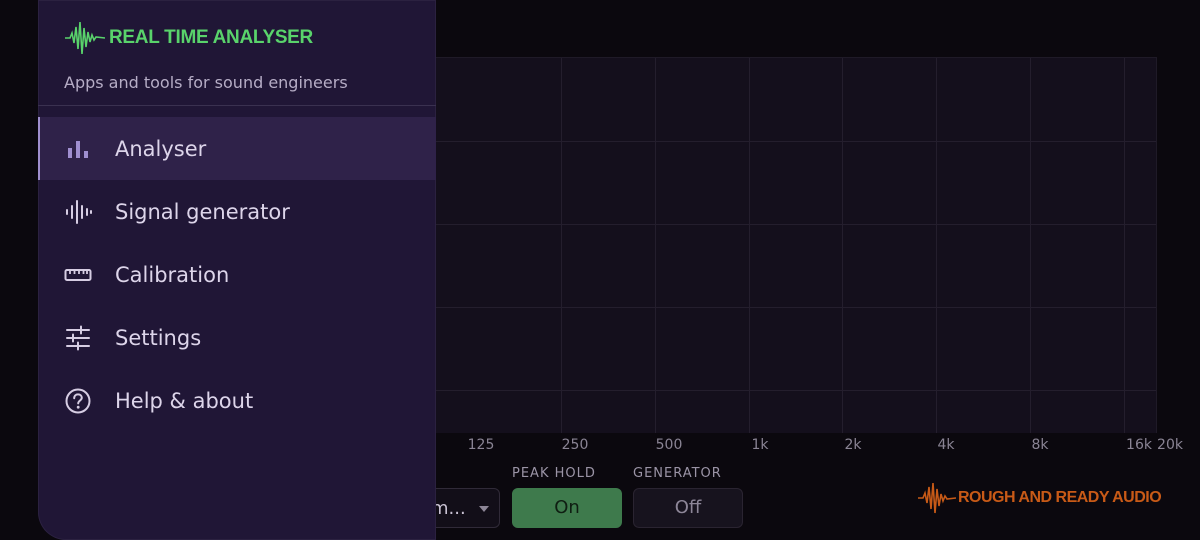 This screenshot has height=540, width=1200. What do you see at coordinates (206, 82) in the screenshot?
I see `app-tagline: Apps and tools for sound engineers` at bounding box center [206, 82].